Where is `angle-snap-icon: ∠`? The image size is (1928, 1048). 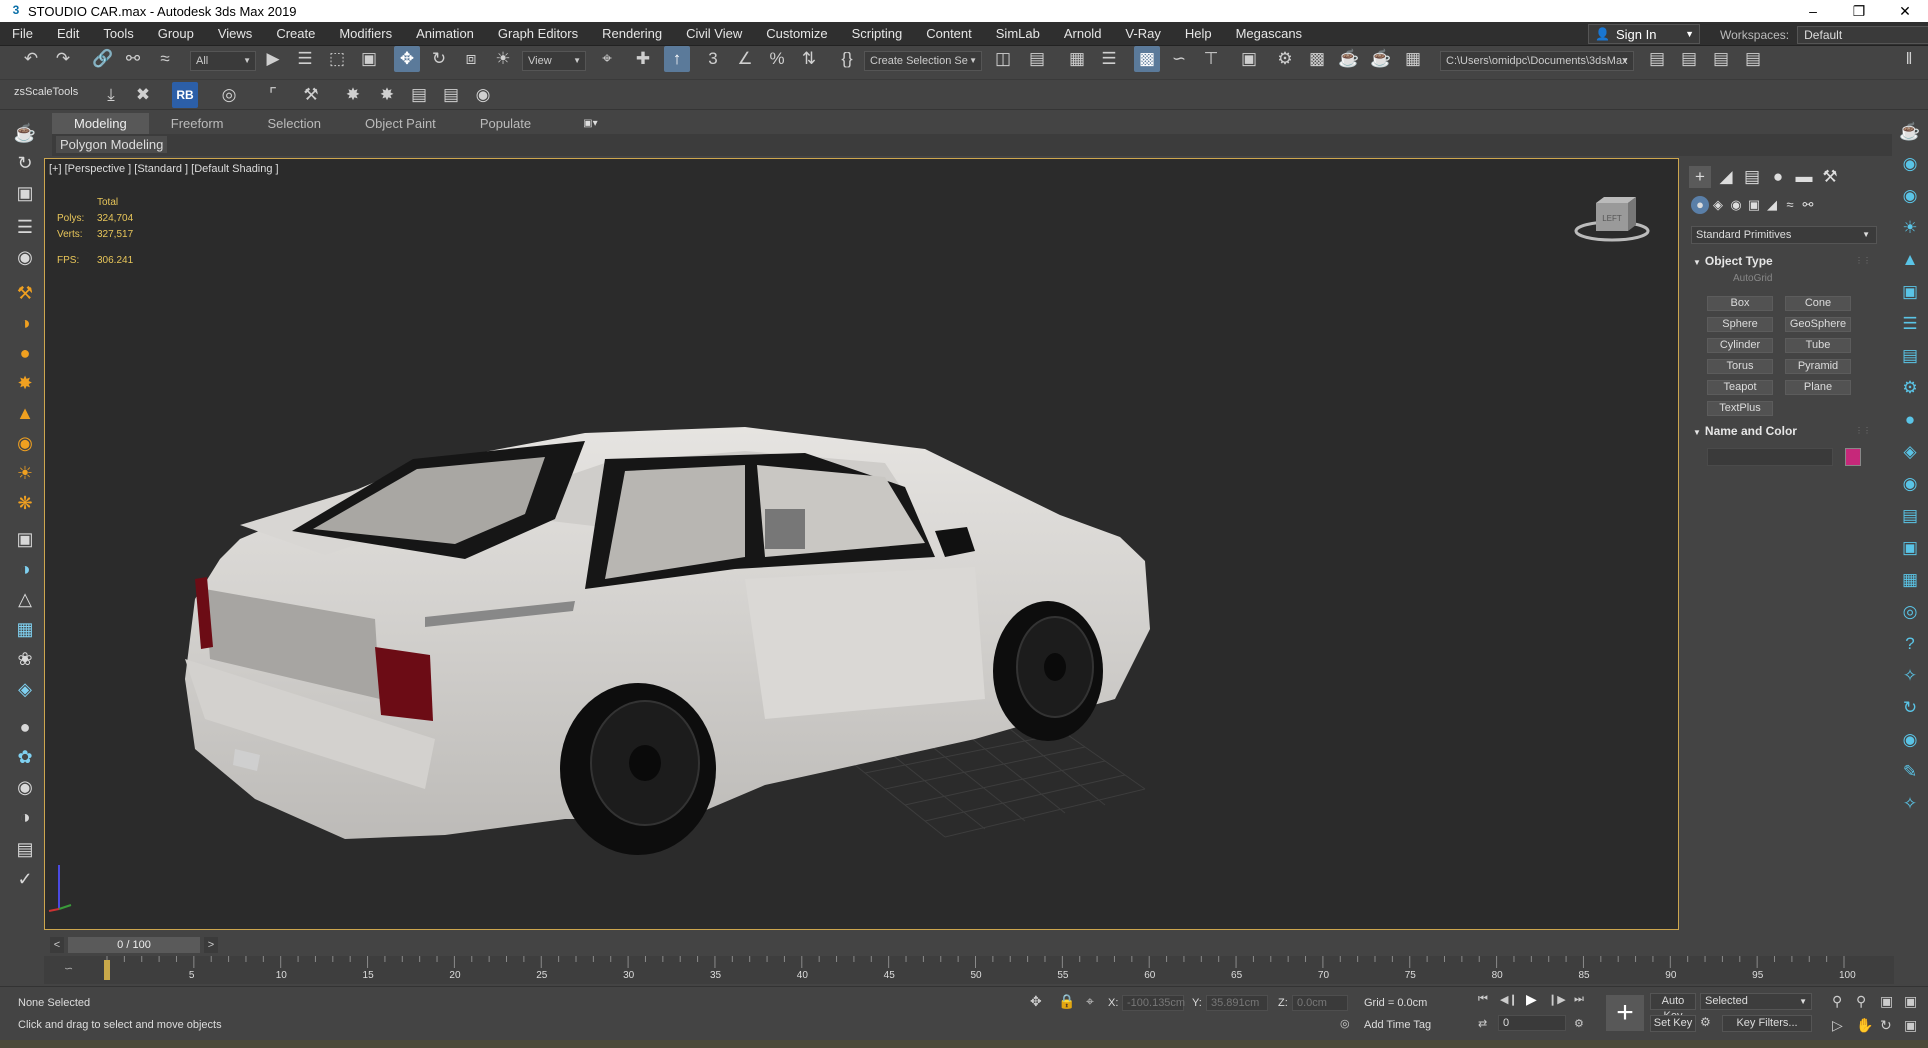 angle-snap-icon: ∠ is located at coordinates (745, 59).